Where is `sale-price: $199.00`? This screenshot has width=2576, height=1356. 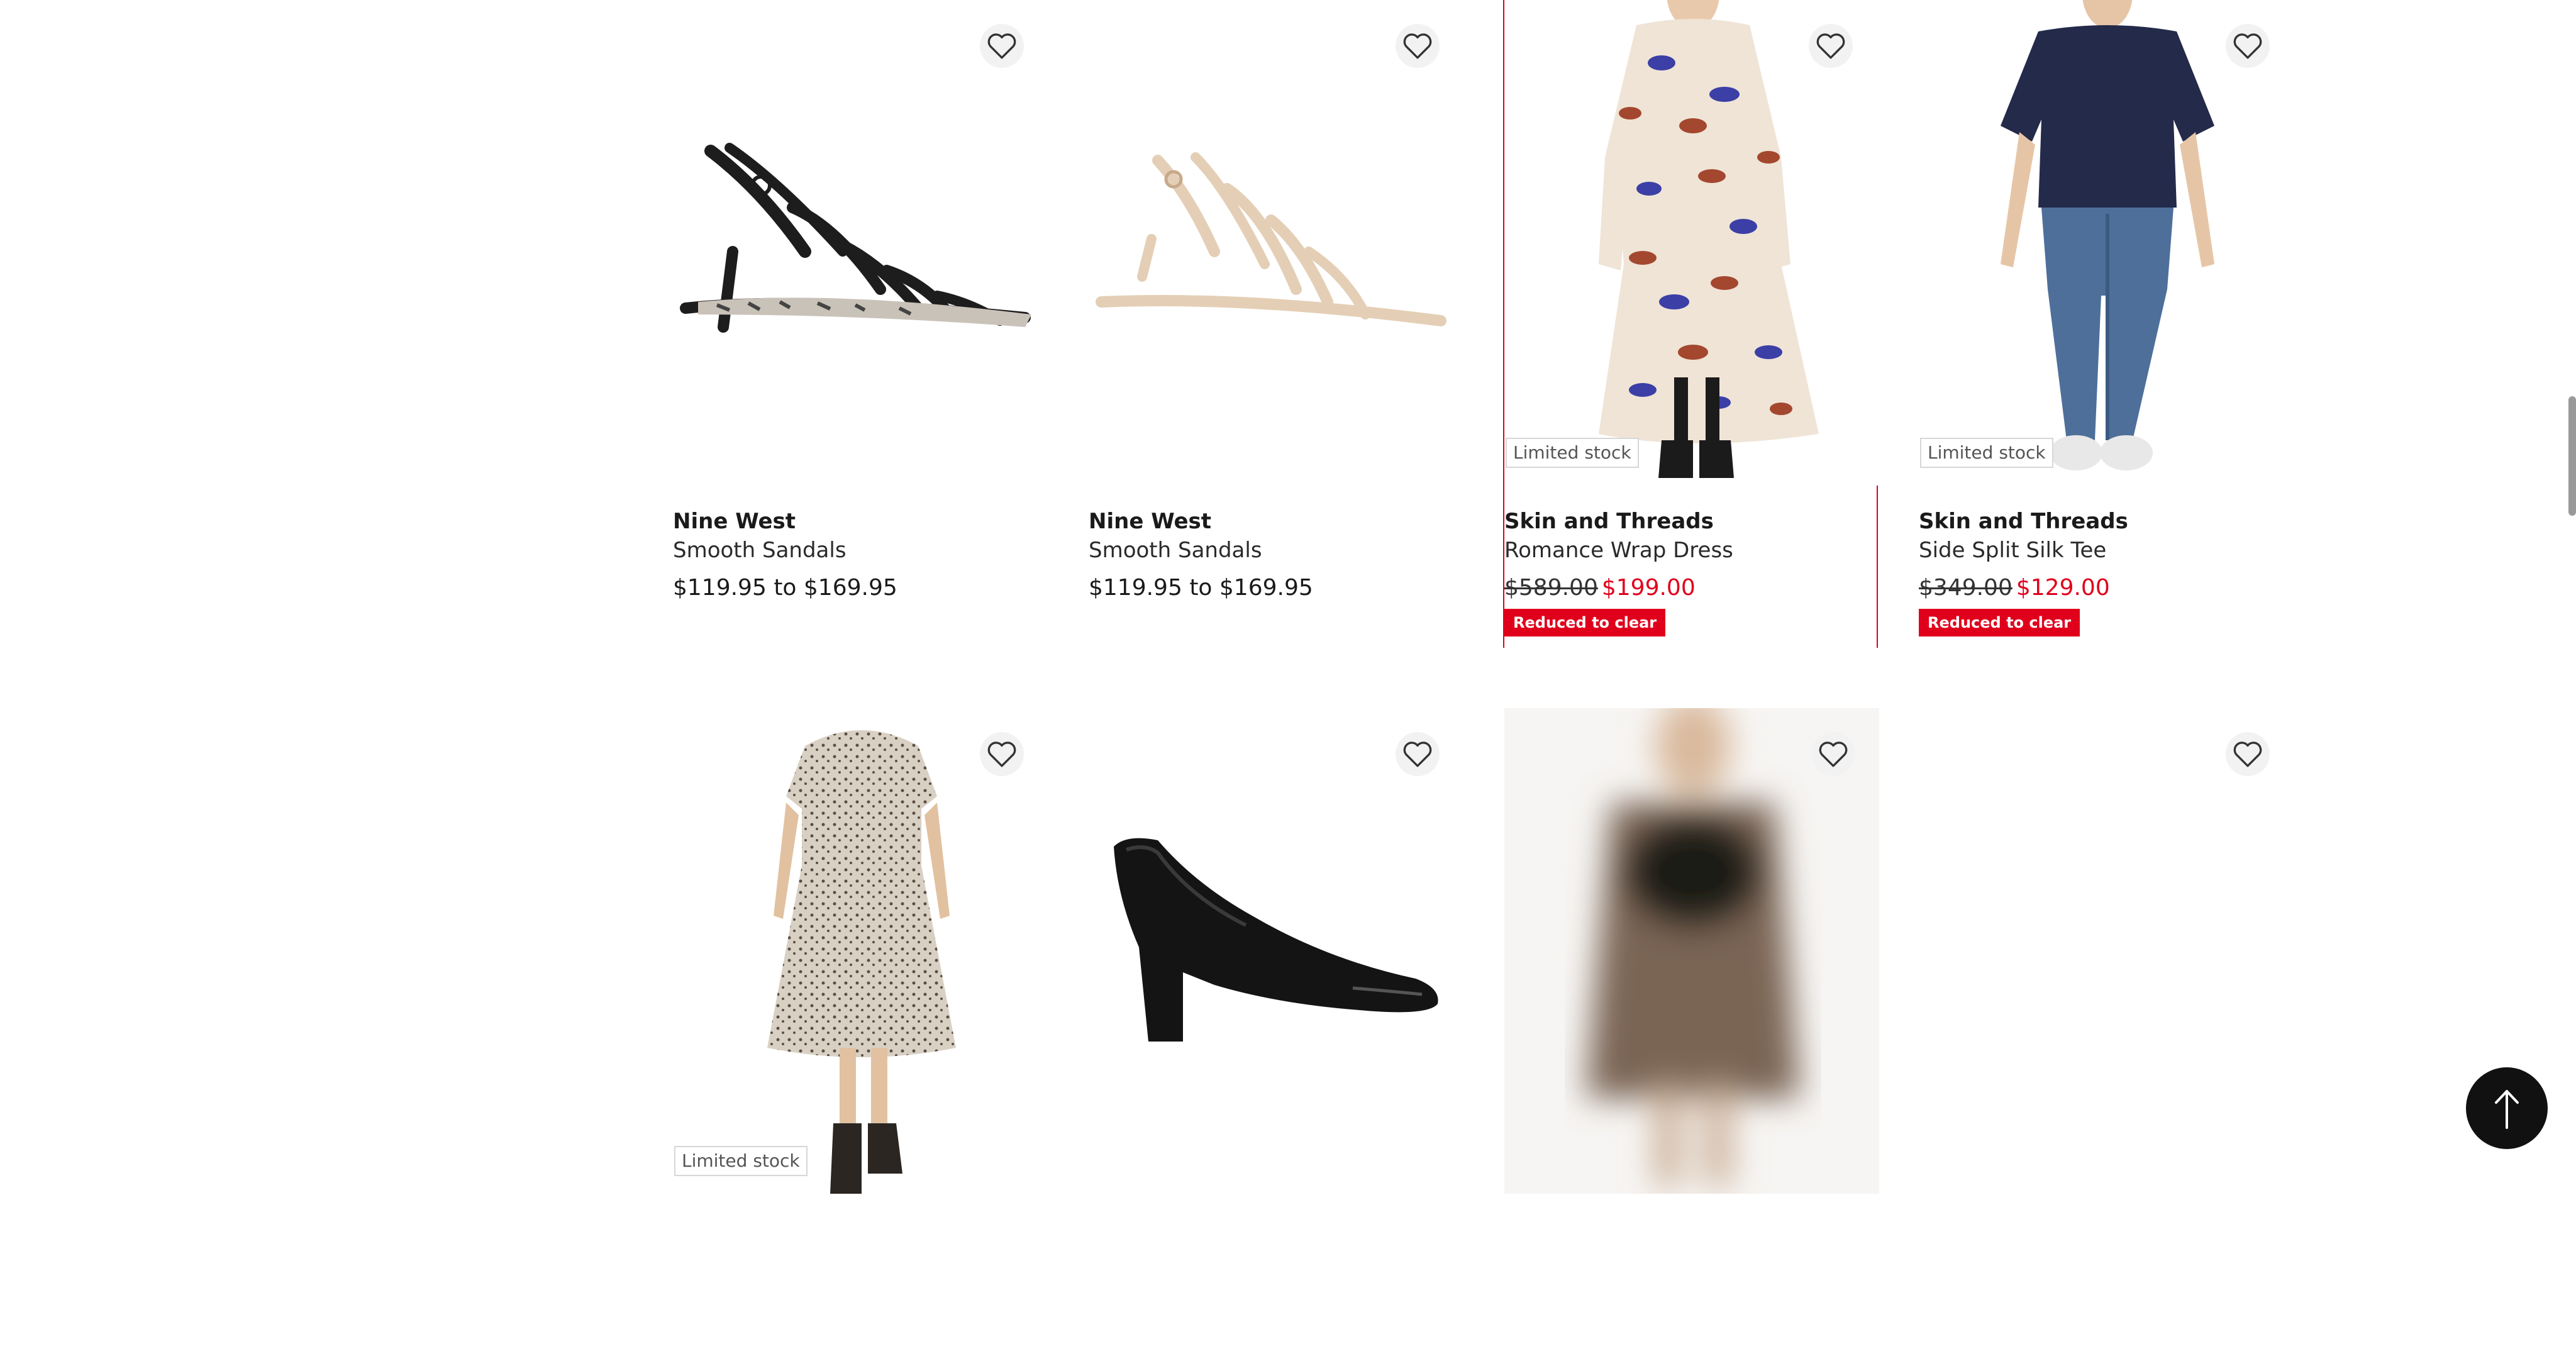
sale-price: $199.00 is located at coordinates (1648, 588).